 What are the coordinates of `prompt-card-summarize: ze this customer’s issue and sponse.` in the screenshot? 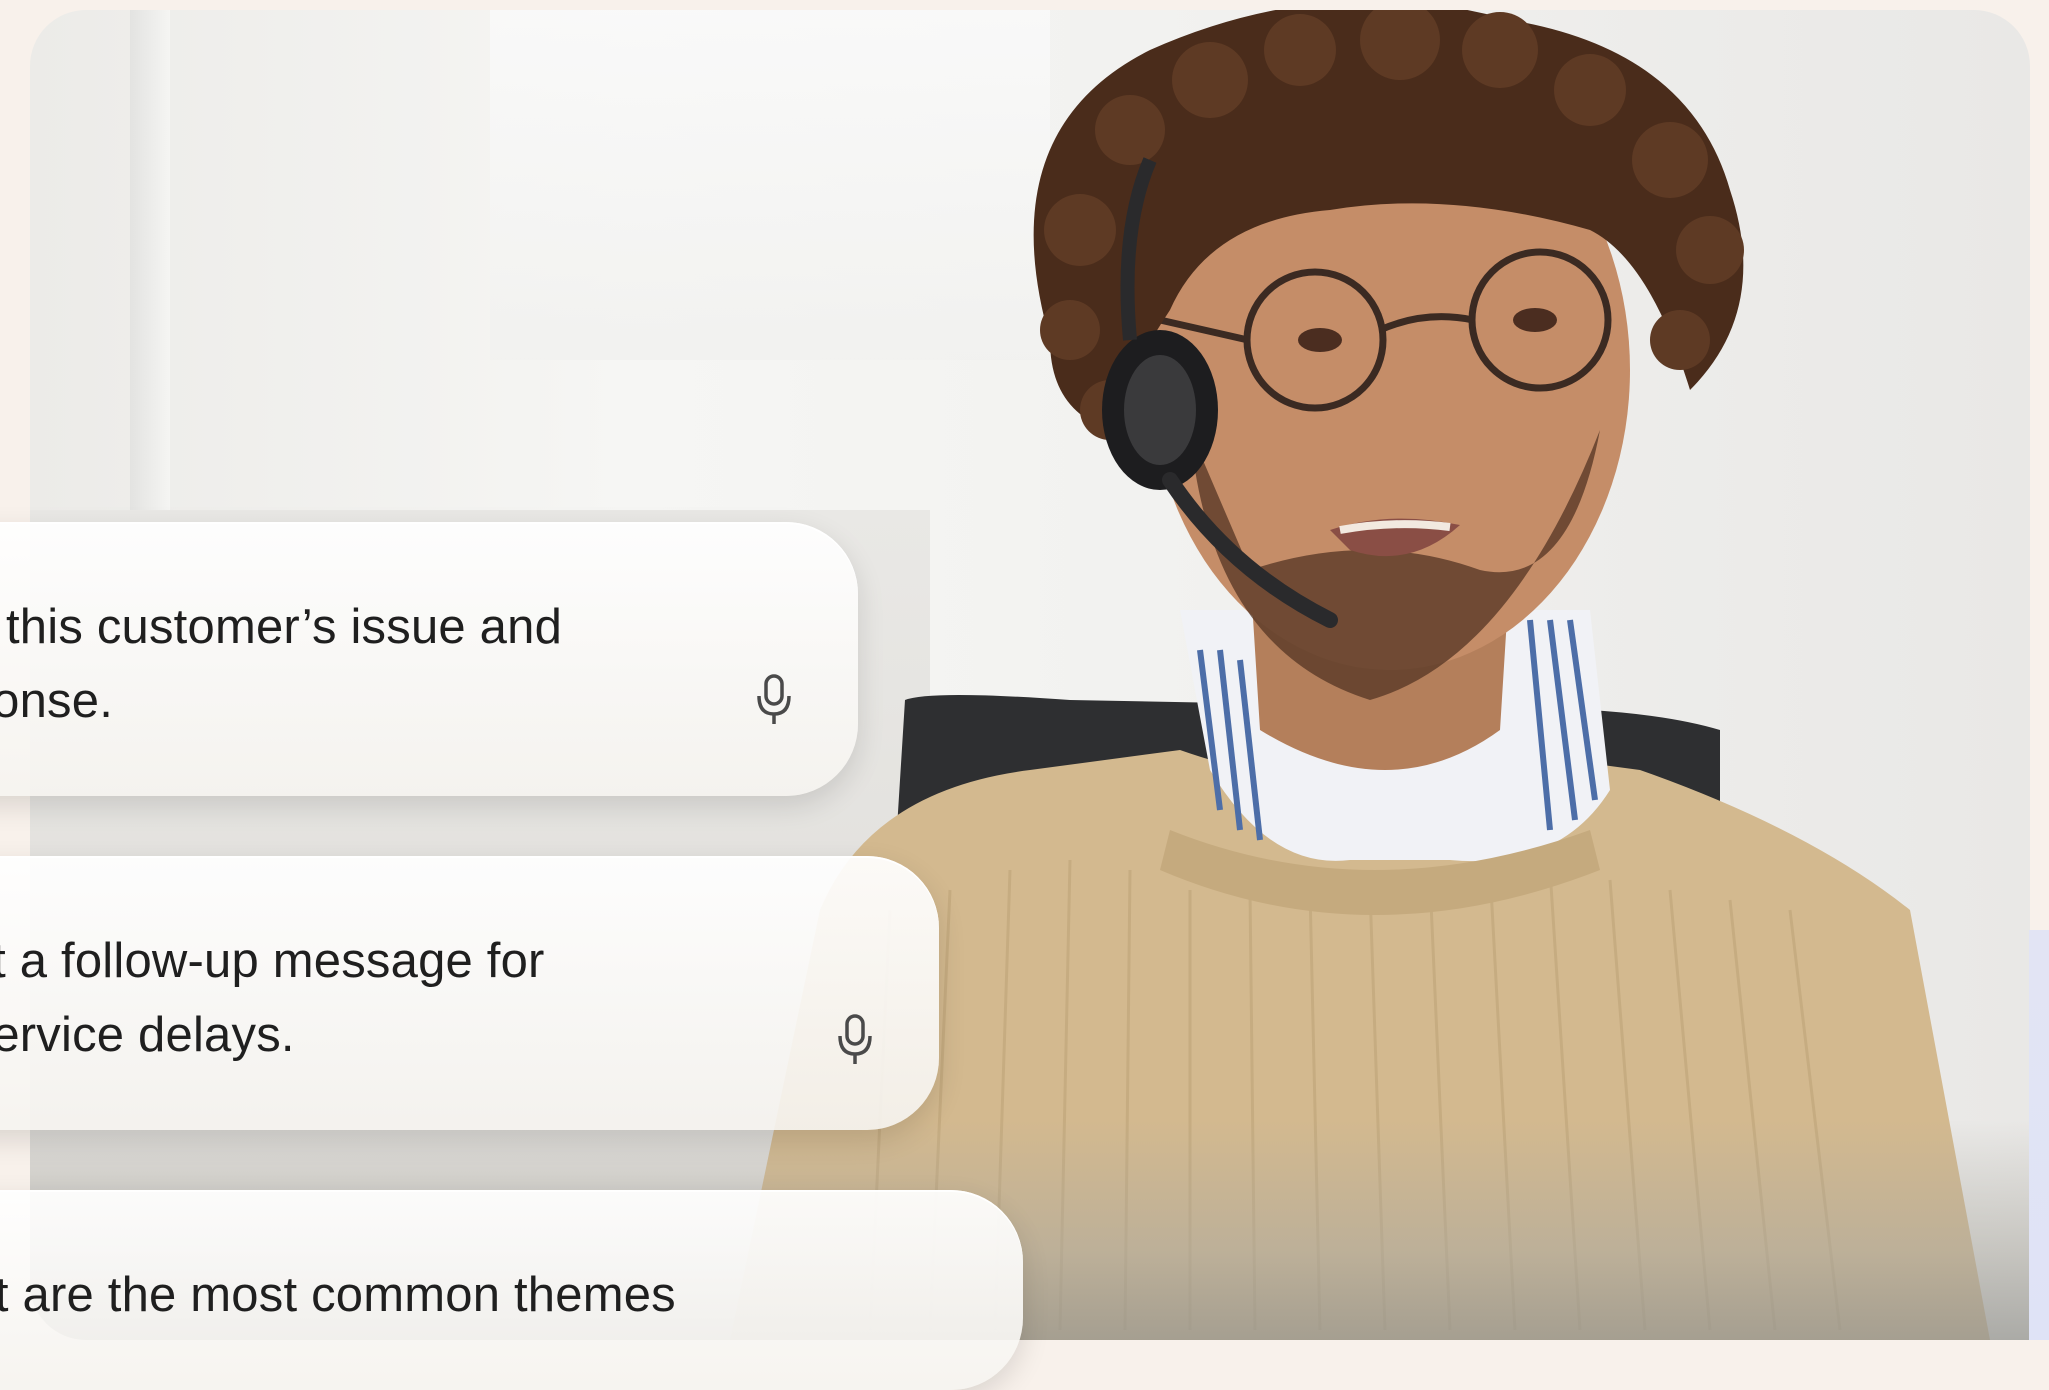 It's located at (429, 659).